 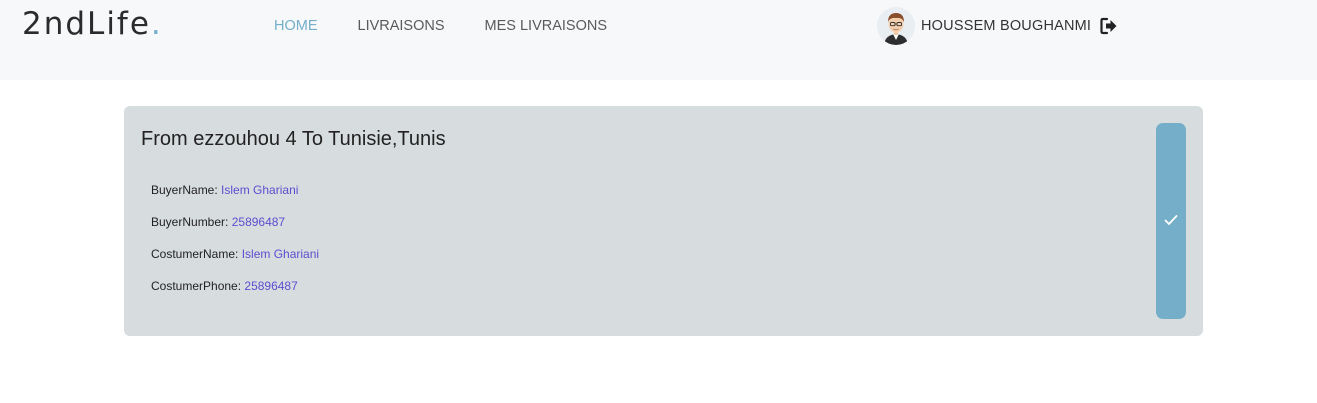 What do you see at coordinates (293, 139) in the screenshot?
I see `delivery-title: From ezzouhou 4 To Tunisie,Tunis` at bounding box center [293, 139].